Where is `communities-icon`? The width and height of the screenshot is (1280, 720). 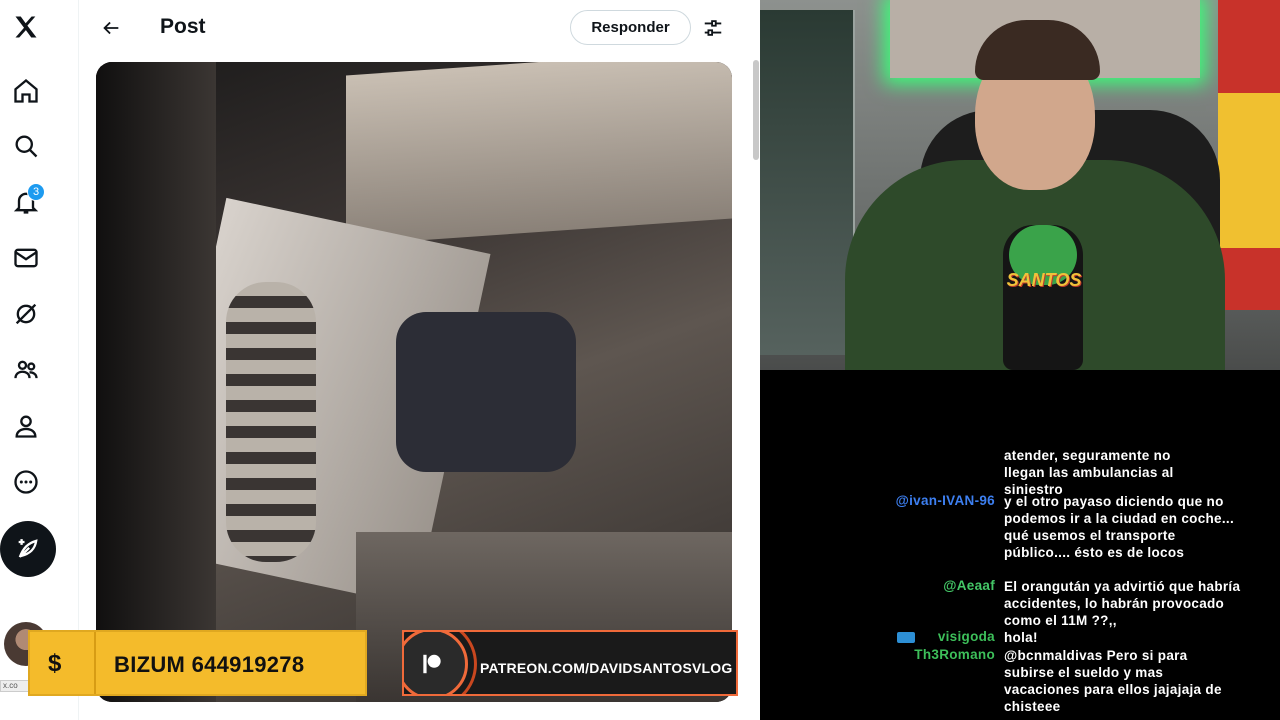 communities-icon is located at coordinates (26, 370).